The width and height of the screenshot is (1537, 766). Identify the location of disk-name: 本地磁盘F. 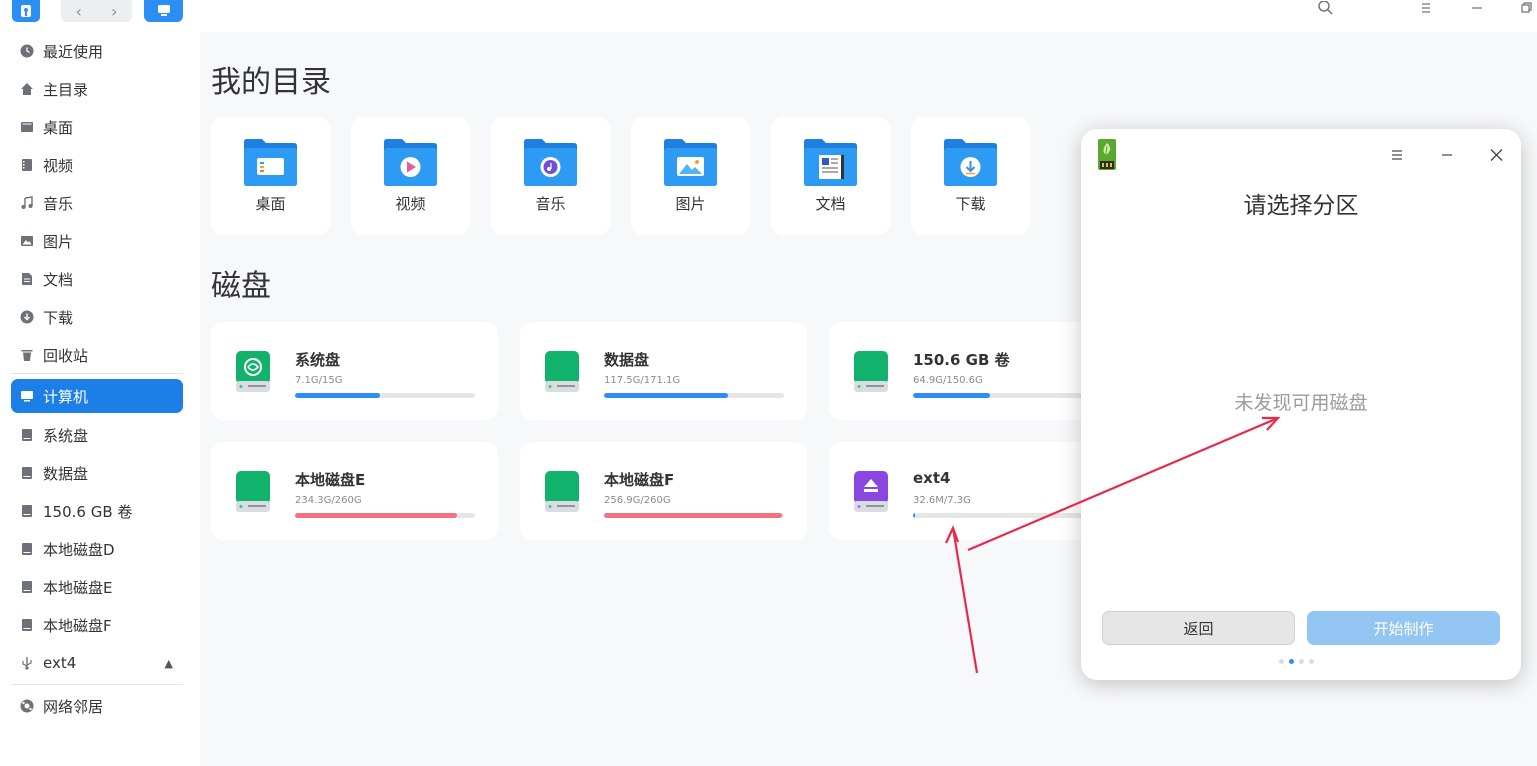
(639, 480).